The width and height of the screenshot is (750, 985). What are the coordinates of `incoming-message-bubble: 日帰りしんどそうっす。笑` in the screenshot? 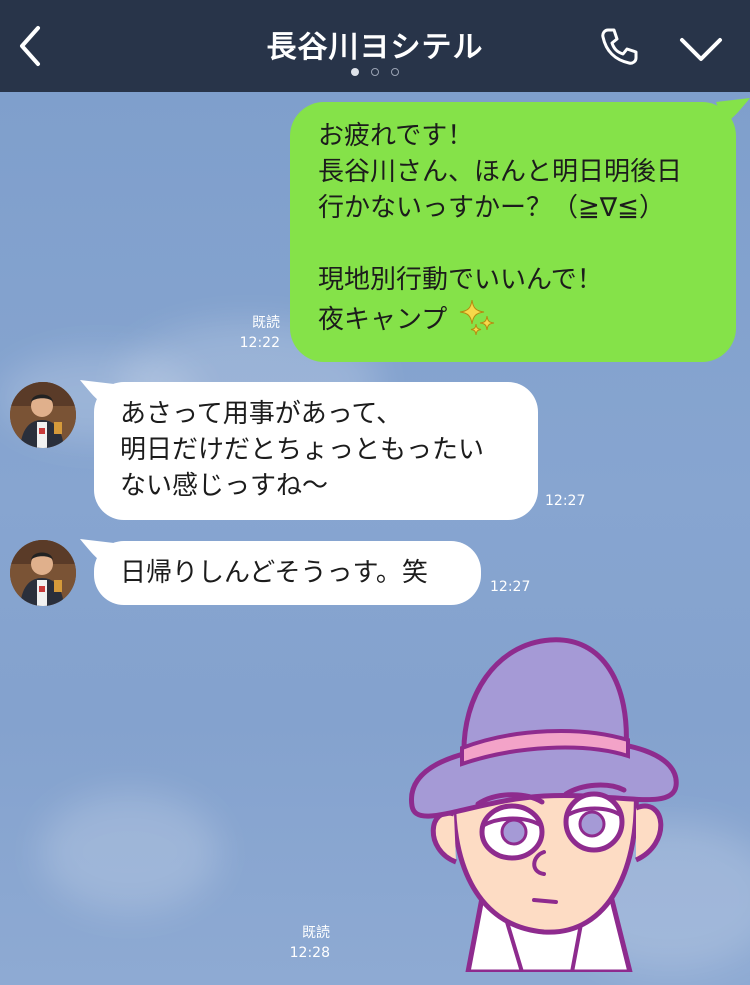 It's located at (287, 573).